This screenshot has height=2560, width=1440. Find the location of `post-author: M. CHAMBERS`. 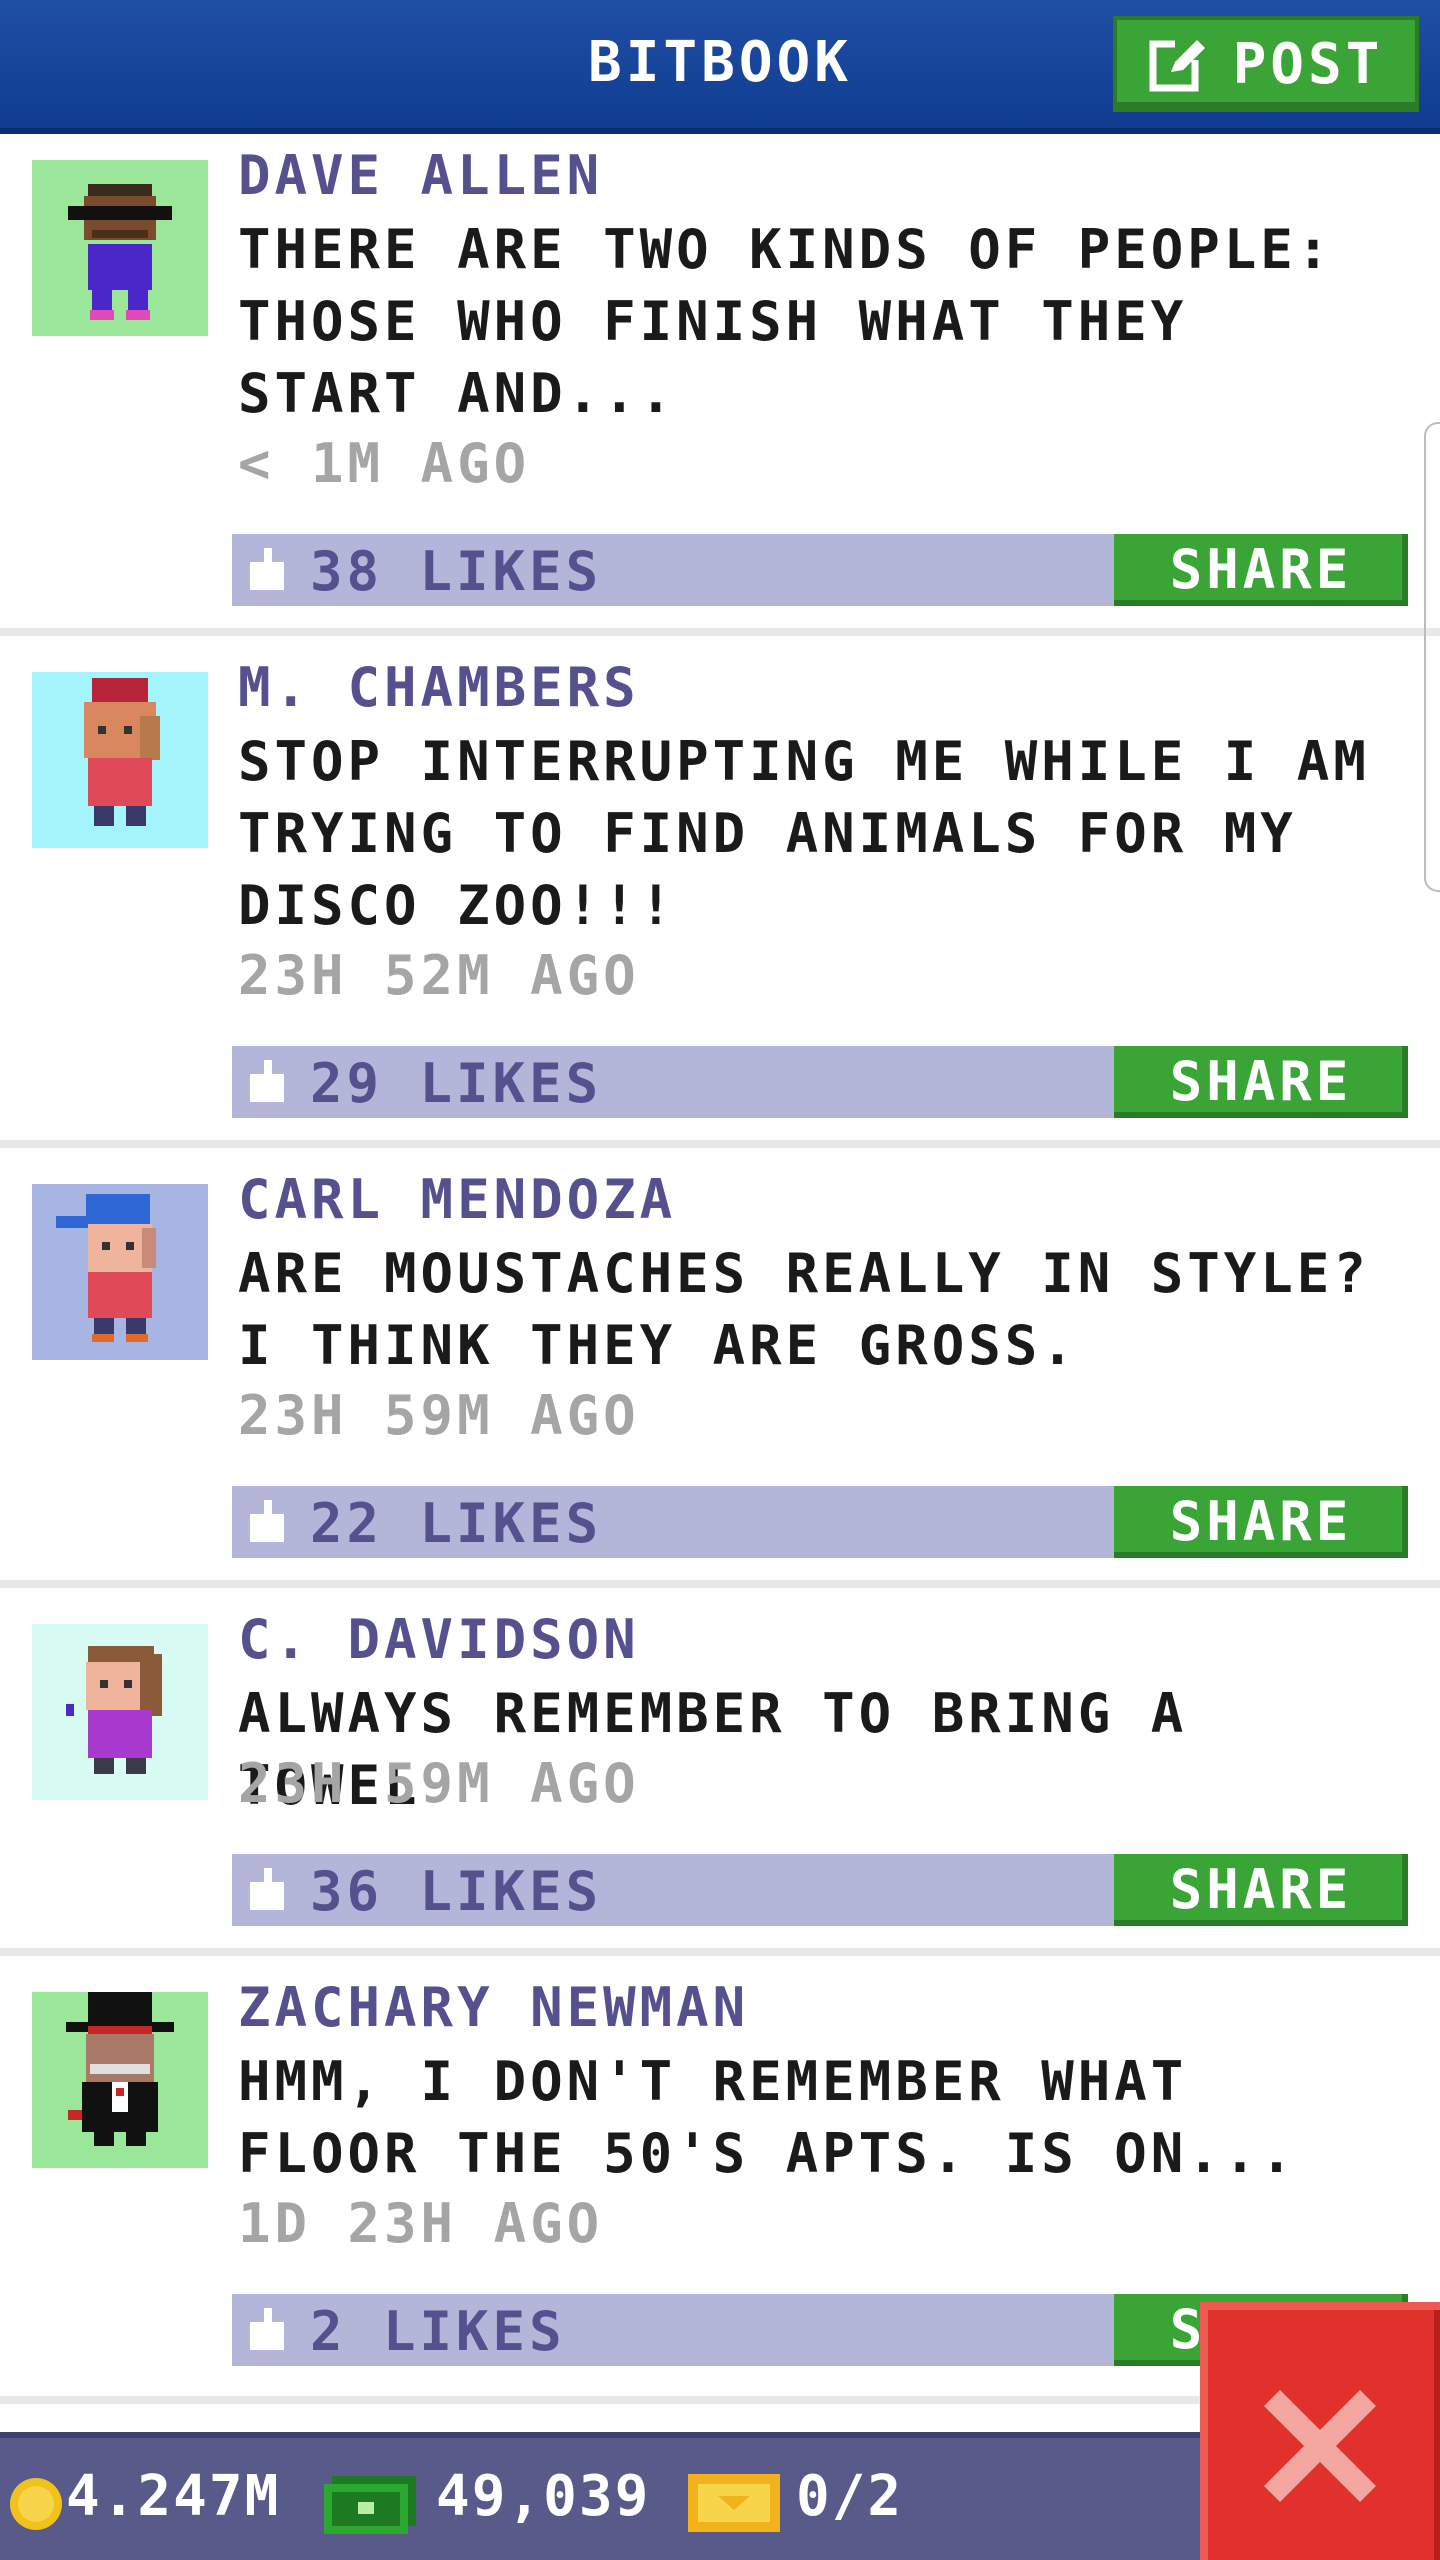

post-author: M. CHAMBERS is located at coordinates (439, 687).